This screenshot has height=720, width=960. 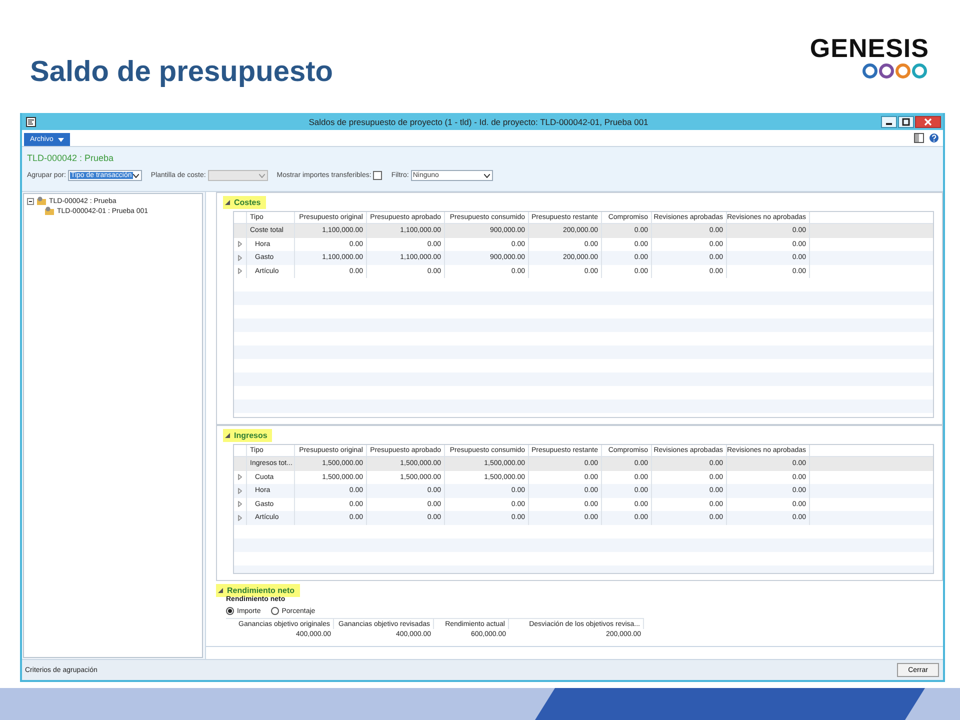 What do you see at coordinates (31, 121) in the screenshot?
I see `app-icon` at bounding box center [31, 121].